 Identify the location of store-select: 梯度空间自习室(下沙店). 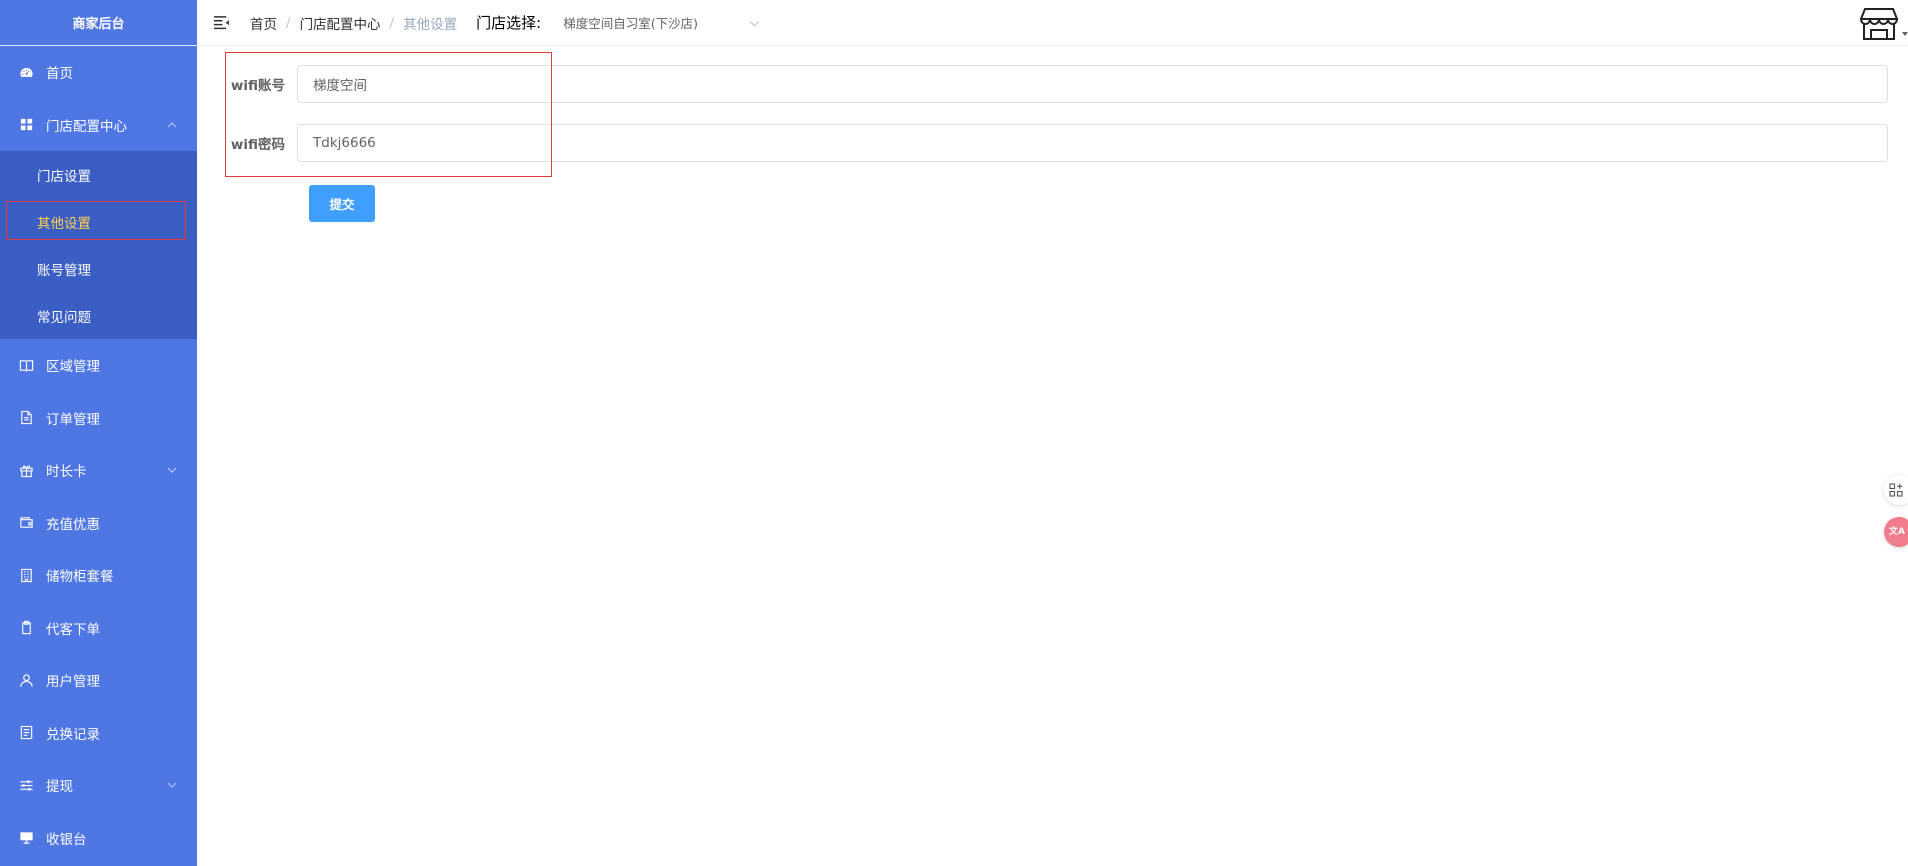
(660, 23).